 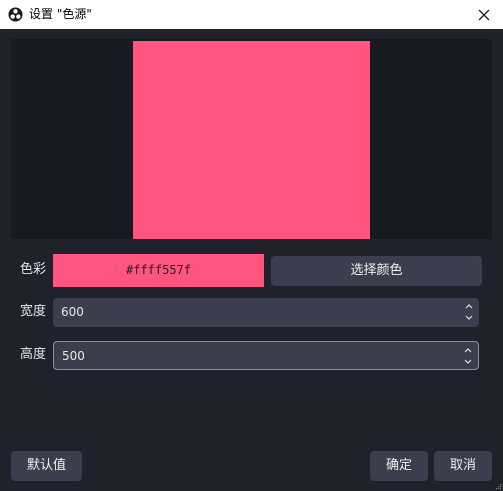 I want to click on width-value: 600, so click(x=72, y=312).